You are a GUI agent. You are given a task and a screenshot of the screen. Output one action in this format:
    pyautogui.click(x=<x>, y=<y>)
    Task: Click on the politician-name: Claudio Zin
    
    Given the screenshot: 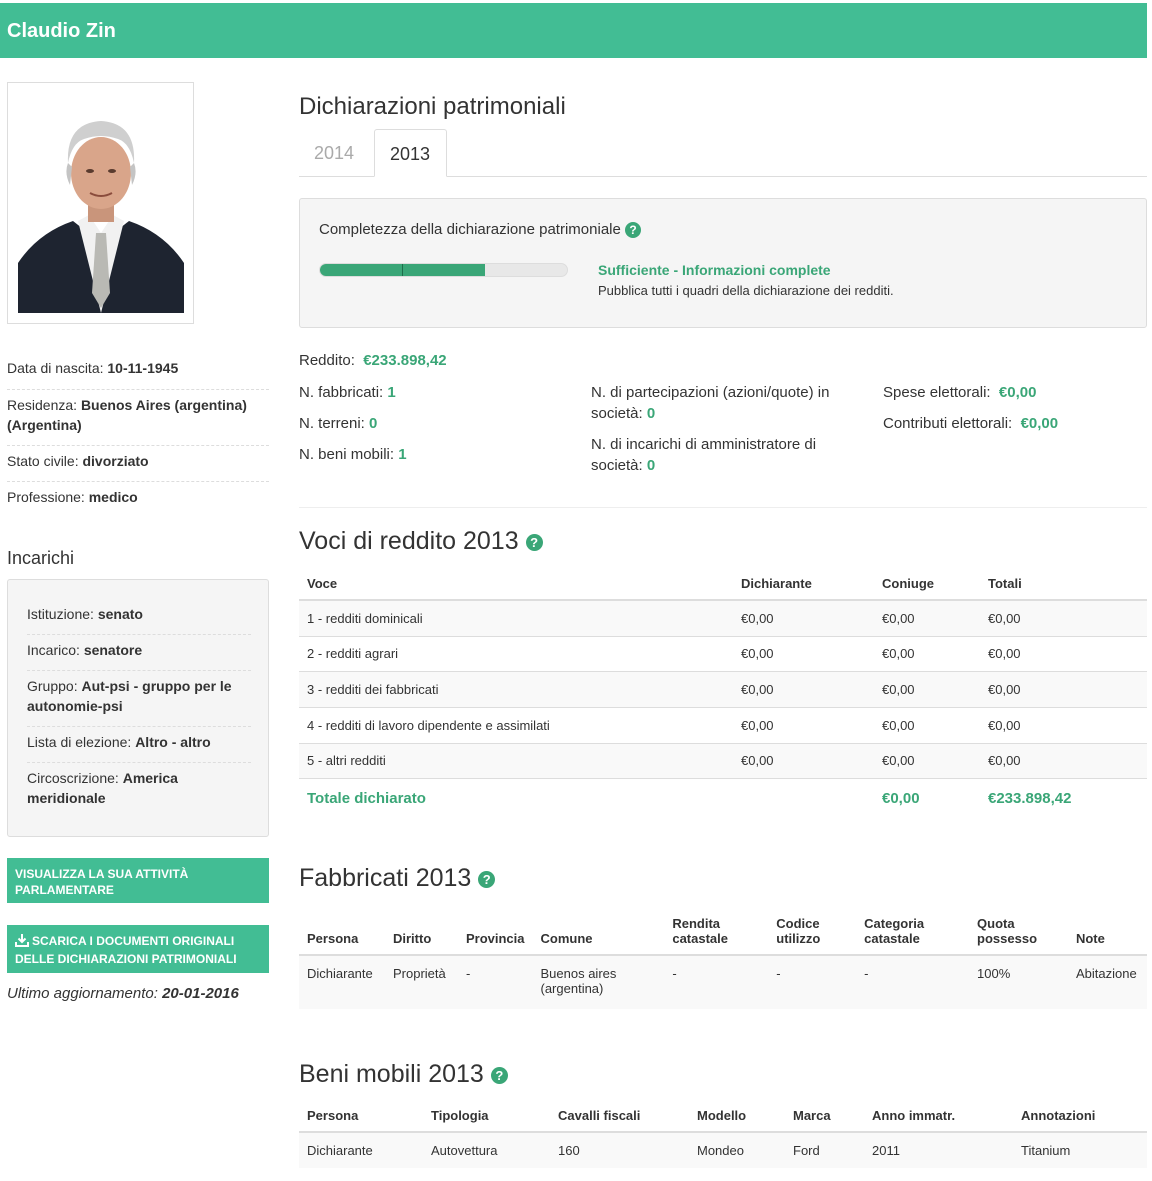 What is the action you would take?
    pyautogui.click(x=61, y=31)
    